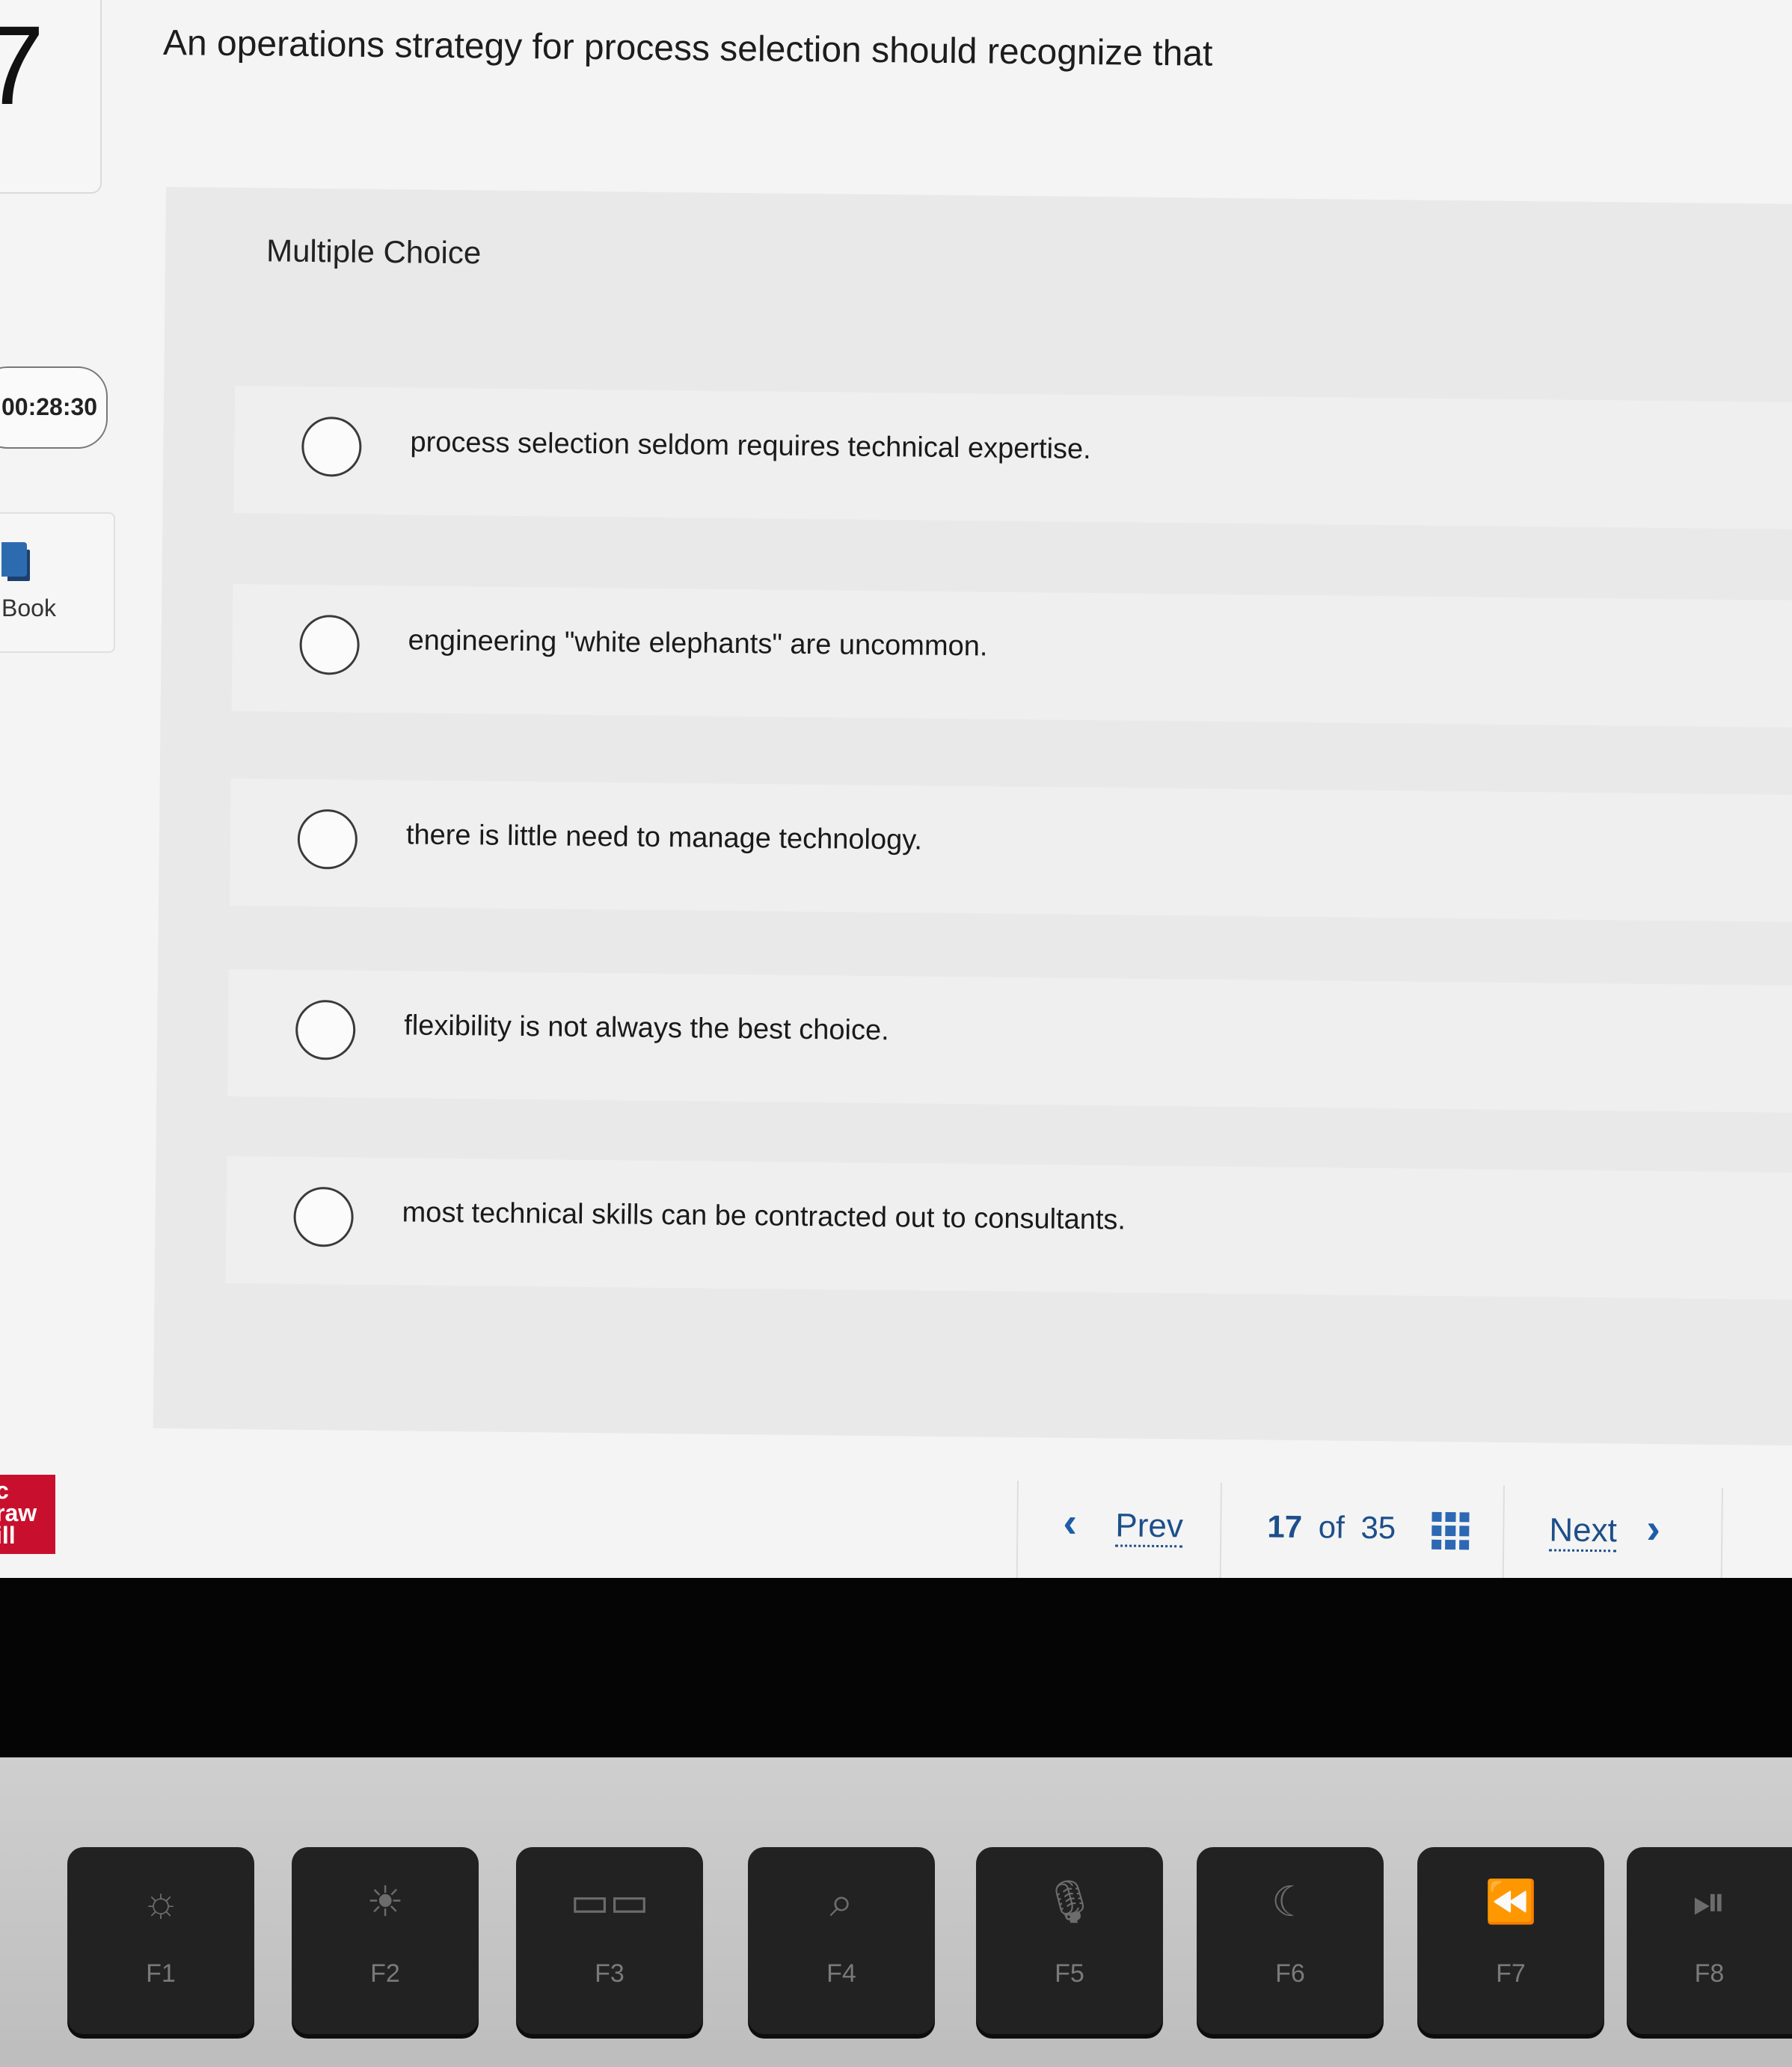 The image size is (1792, 2067). Describe the element at coordinates (385, 1901) in the screenshot. I see `brightness-up-icon: ☀` at that location.